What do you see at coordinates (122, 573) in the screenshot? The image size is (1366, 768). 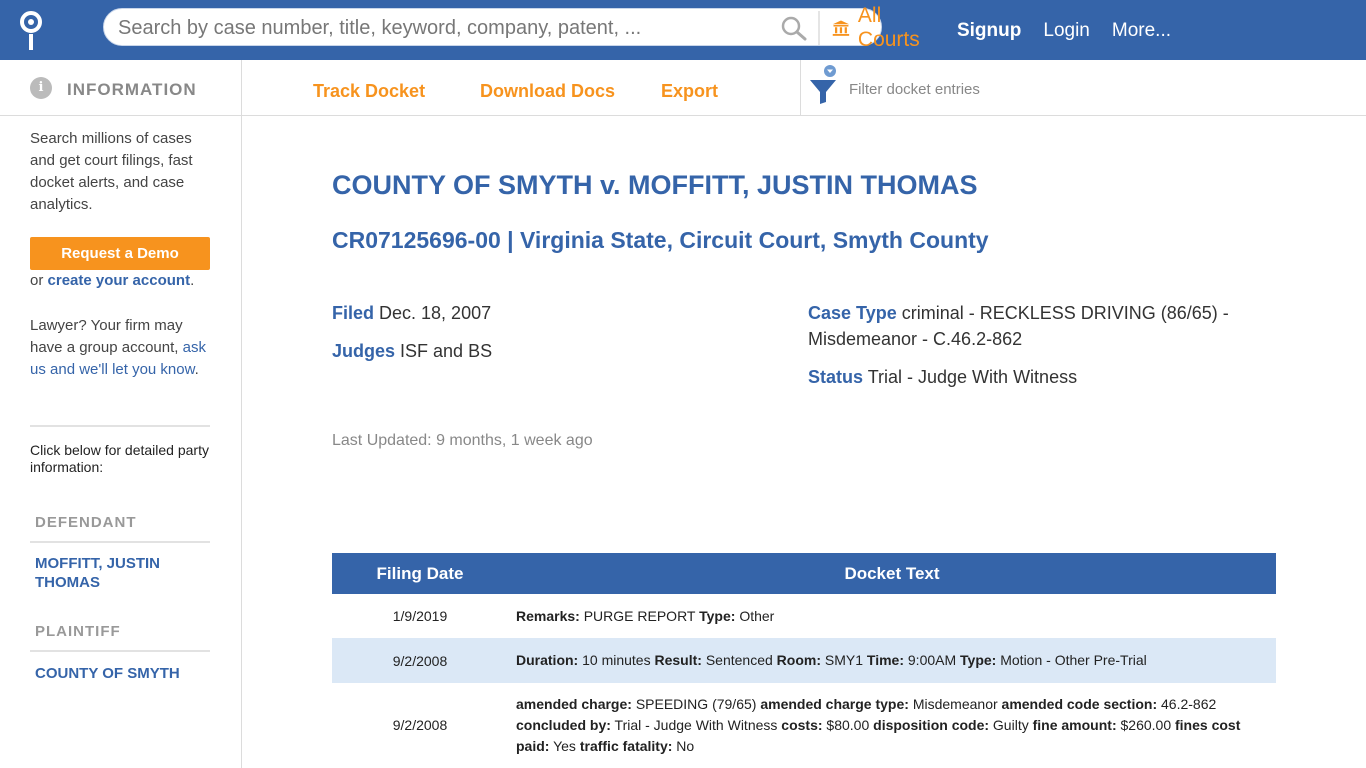 I see `defendant-link: MOFFITT, JUSTIN THOMAS` at bounding box center [122, 573].